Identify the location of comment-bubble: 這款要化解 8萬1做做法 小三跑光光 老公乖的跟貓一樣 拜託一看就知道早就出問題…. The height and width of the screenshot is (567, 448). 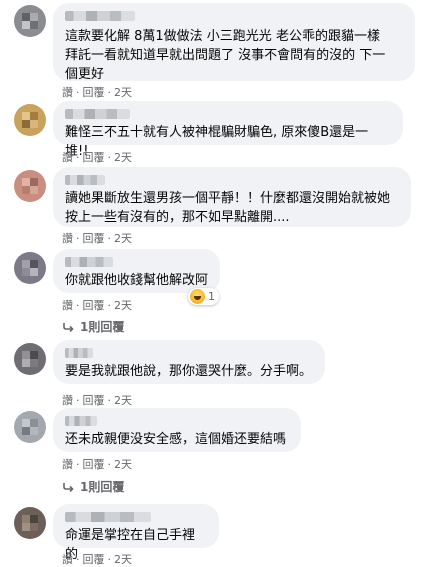
(234, 42).